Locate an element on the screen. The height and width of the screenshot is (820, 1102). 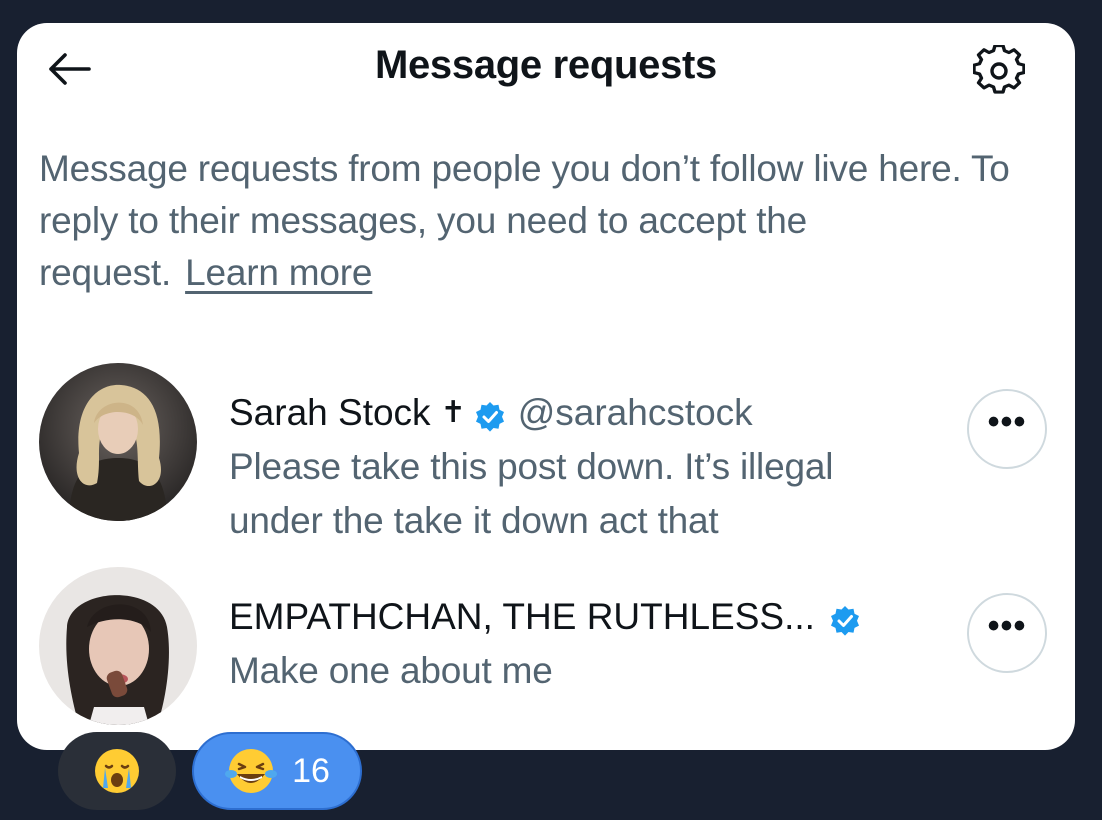
sender-line: Sarah Stock ✝ @sarahcstock is located at coordinates (589, 413).